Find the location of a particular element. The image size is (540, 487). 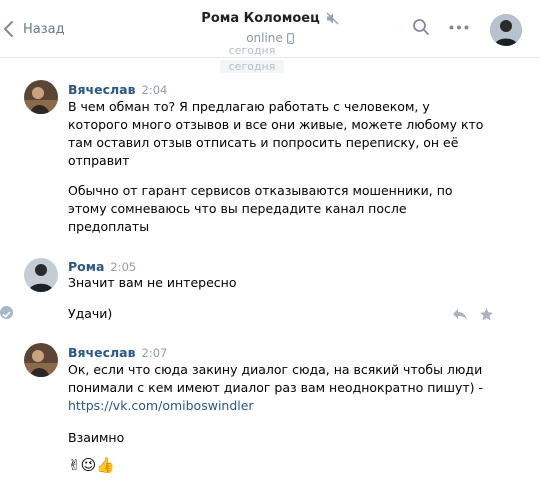

message-time: 2:05 is located at coordinates (123, 267).